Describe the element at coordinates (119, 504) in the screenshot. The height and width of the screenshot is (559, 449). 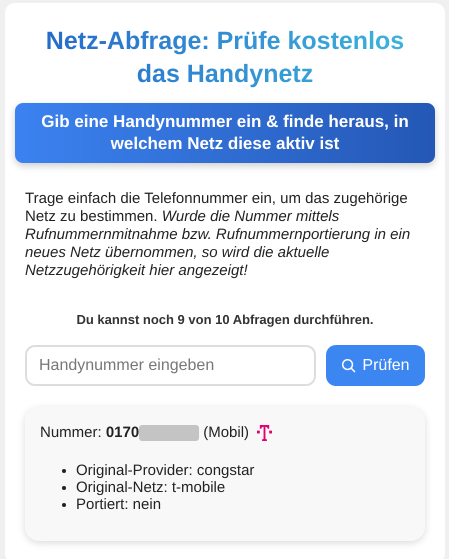
I see `detail-item: Portiert: nein` at that location.